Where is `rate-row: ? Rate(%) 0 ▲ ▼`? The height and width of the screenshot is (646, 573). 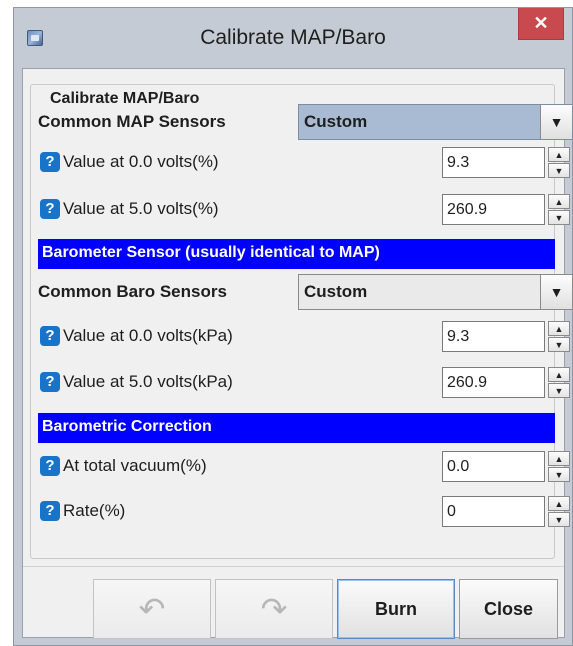 rate-row: ? Rate(%) 0 ▲ ▼ is located at coordinates (304, 512).